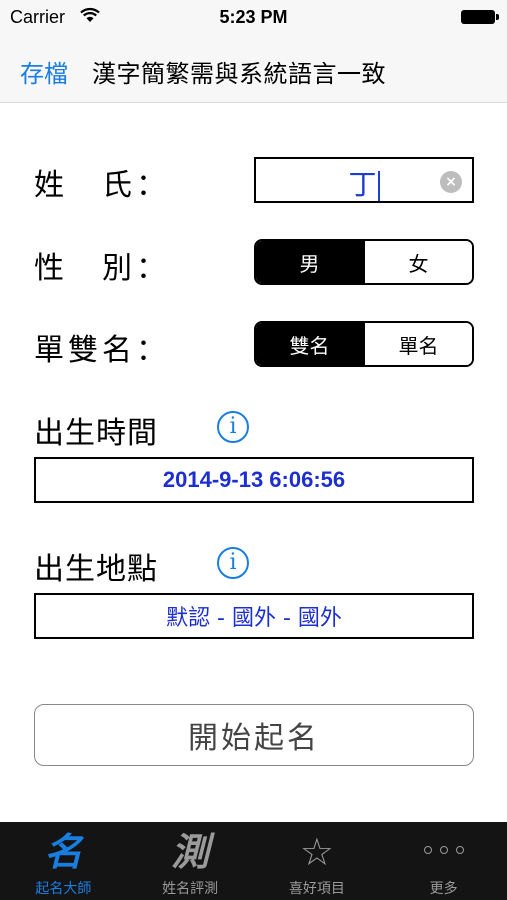  What do you see at coordinates (63, 851) in the screenshot?
I see `name-brush-icon: 名` at bounding box center [63, 851].